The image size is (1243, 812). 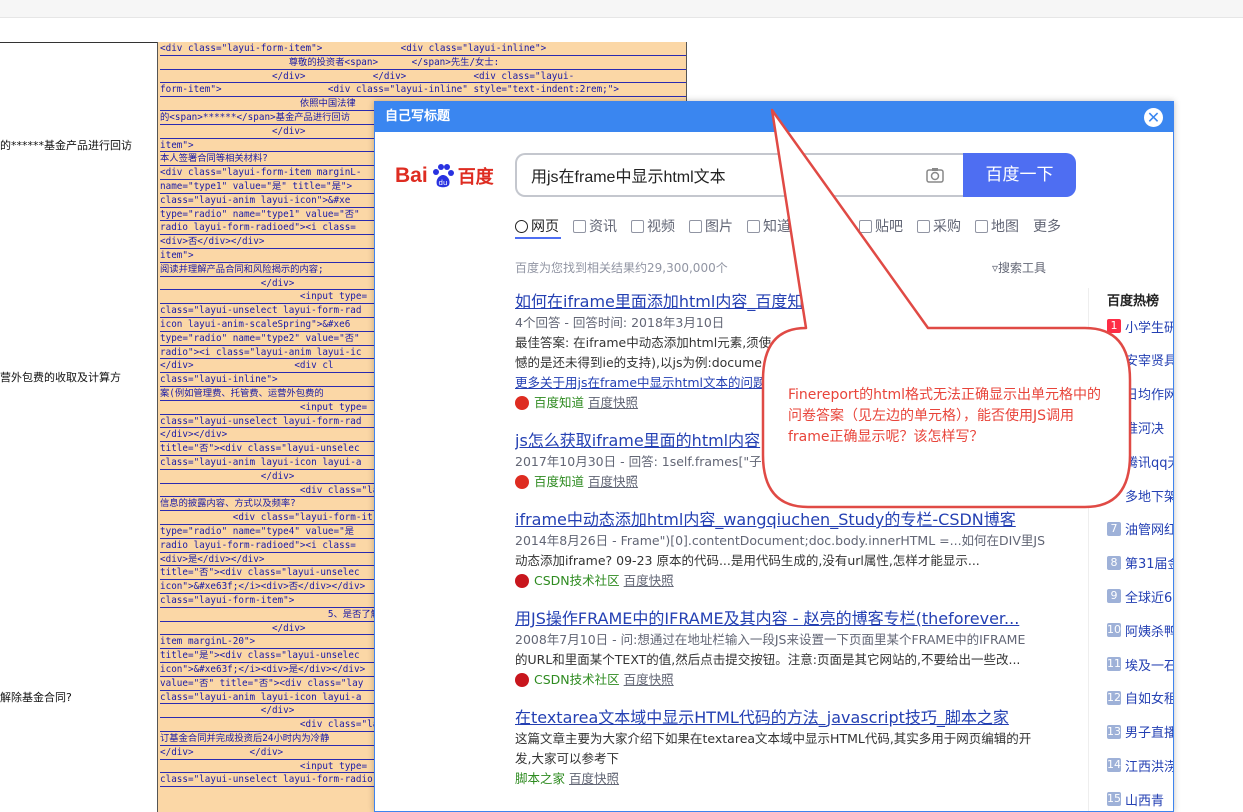 I want to click on hot-list-item: 12 自如女租, so click(x=1140, y=698).